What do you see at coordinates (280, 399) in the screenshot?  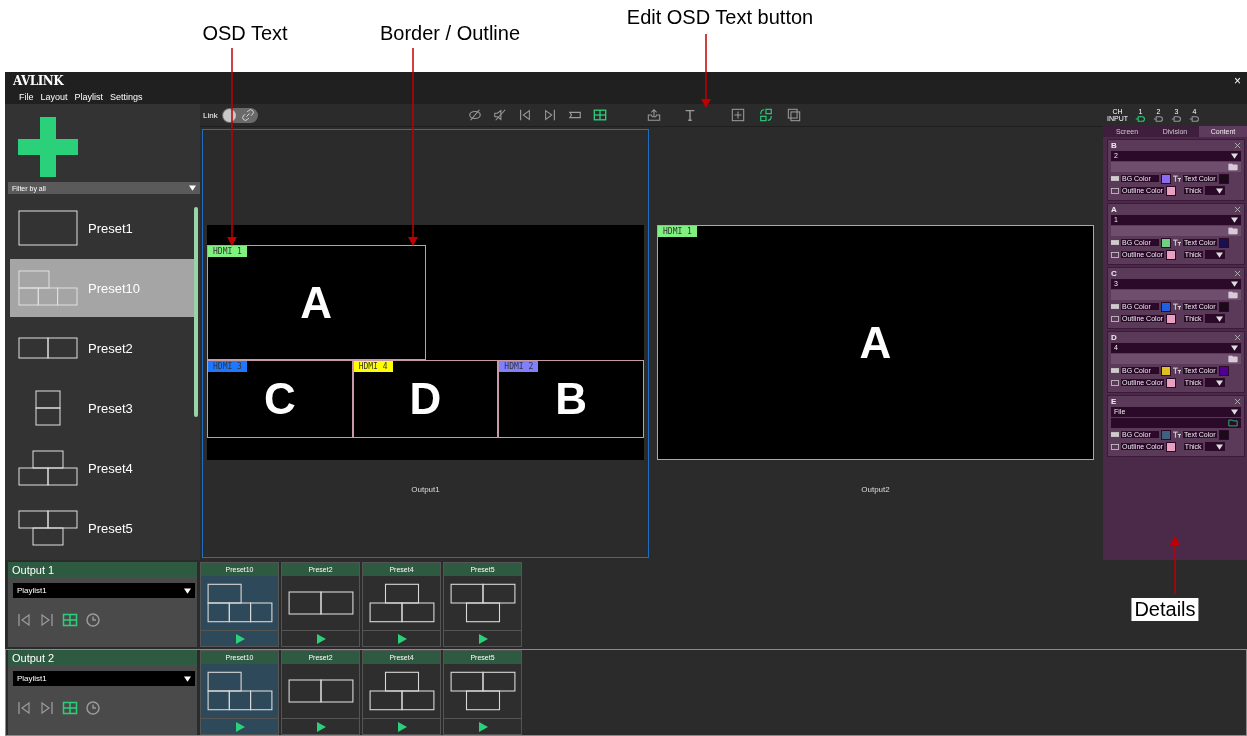 I see `video-window: HDMI 3 C` at bounding box center [280, 399].